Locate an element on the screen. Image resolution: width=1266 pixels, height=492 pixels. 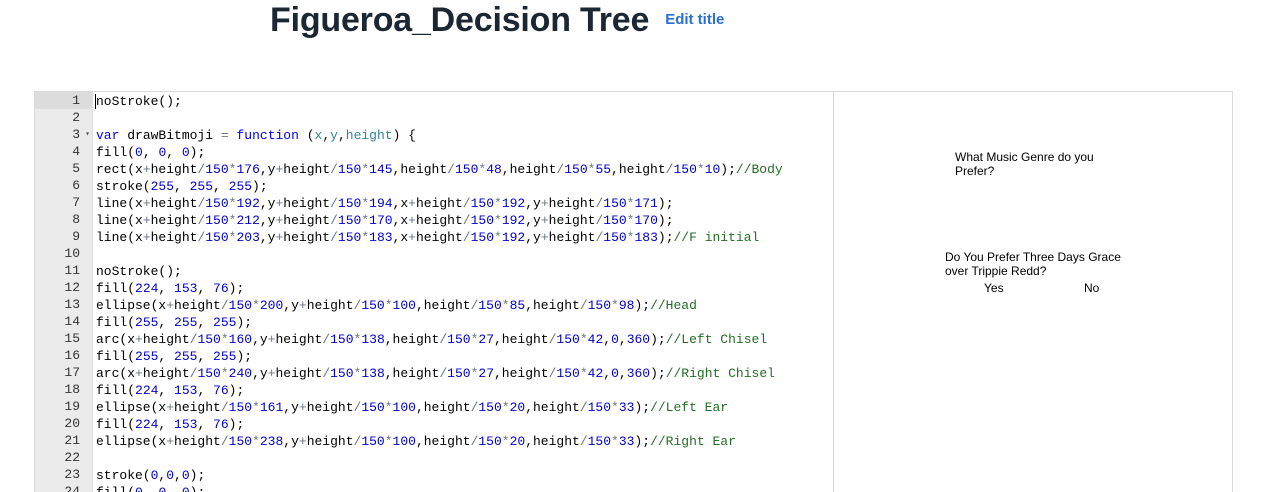
code-token: 160 is located at coordinates (240, 339).